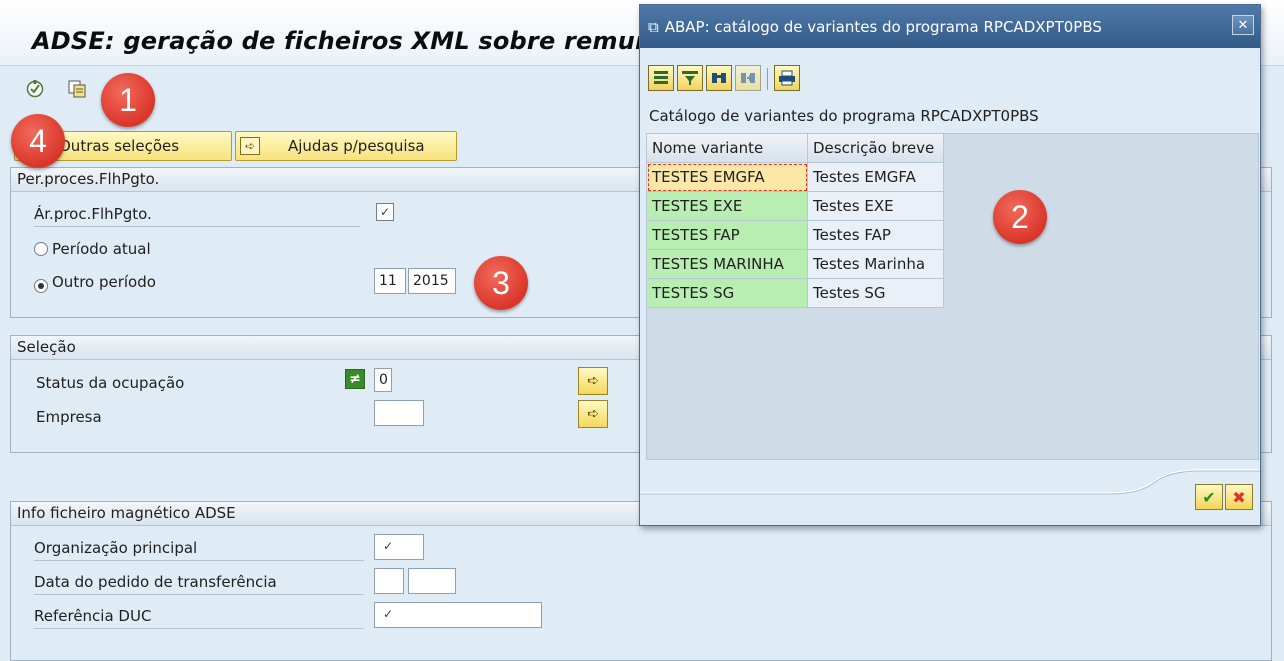 The width and height of the screenshot is (1284, 661). Describe the element at coordinates (389, 581) in the screenshot. I see `date-input` at that location.